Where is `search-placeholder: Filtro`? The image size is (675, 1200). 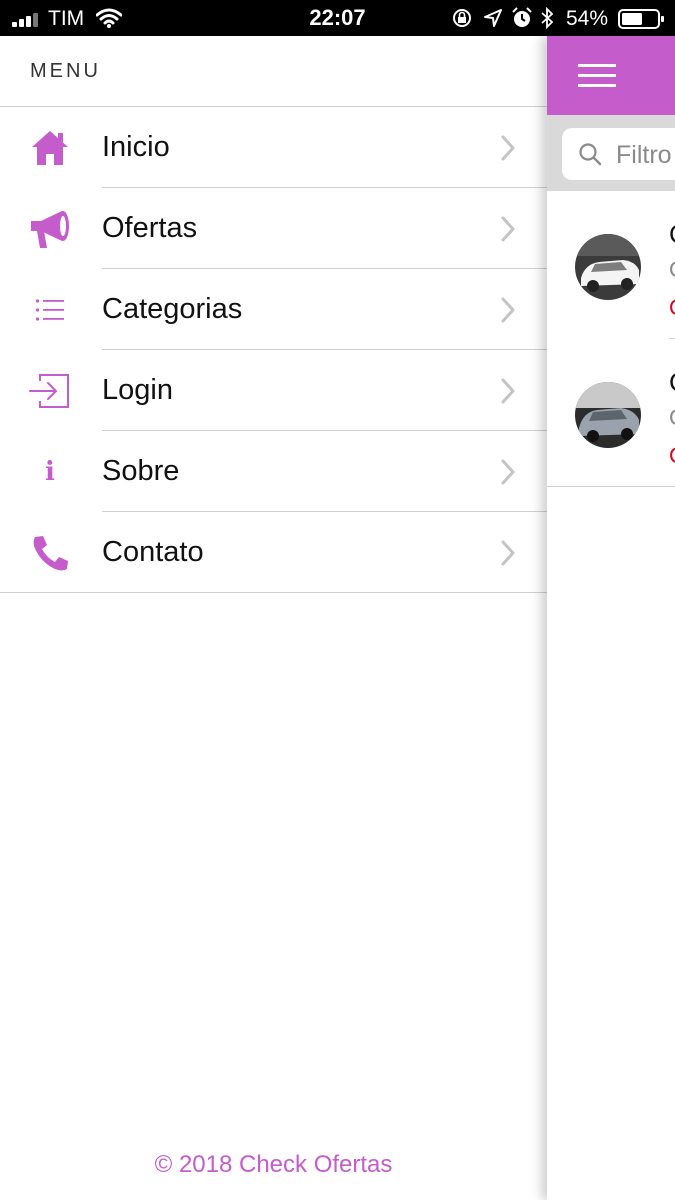
search-placeholder: Filtro is located at coordinates (644, 155).